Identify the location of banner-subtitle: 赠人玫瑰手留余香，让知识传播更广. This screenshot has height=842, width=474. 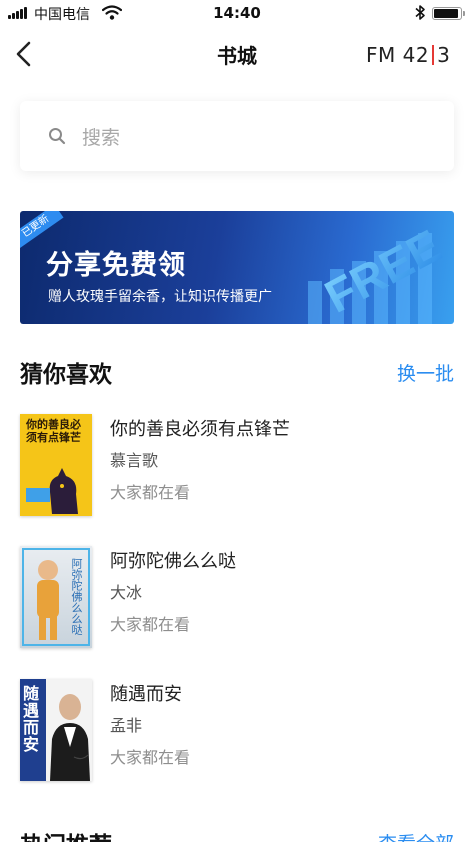
(160, 297).